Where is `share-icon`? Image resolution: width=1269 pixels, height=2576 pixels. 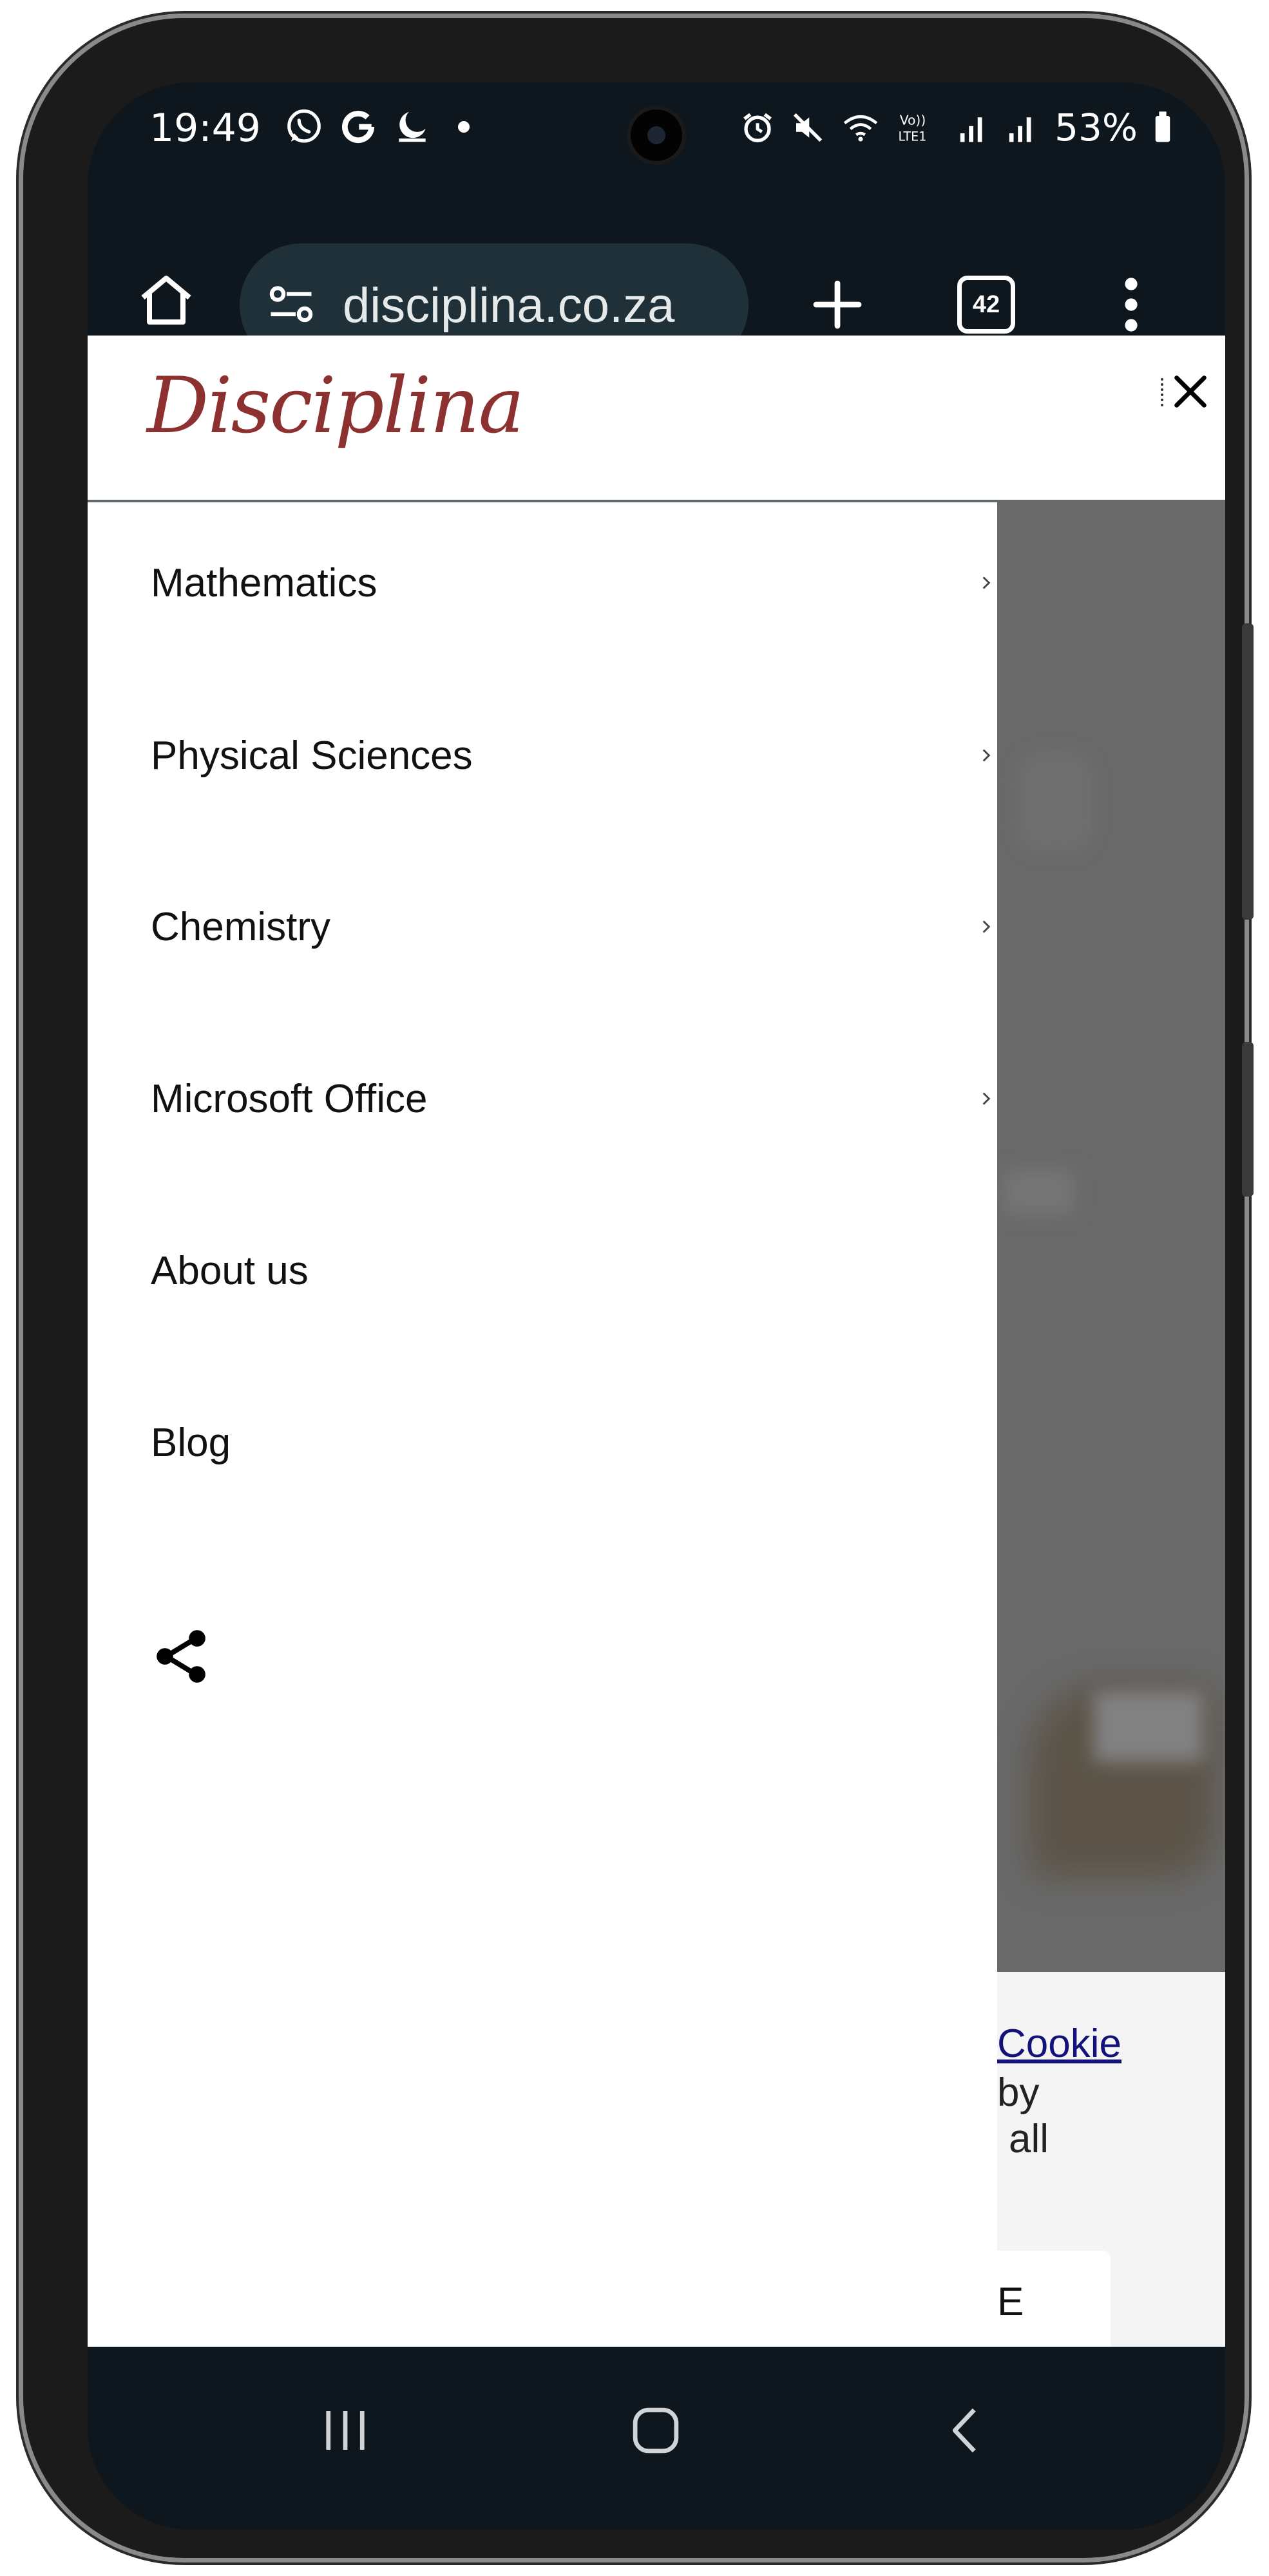
share-icon is located at coordinates (181, 1657).